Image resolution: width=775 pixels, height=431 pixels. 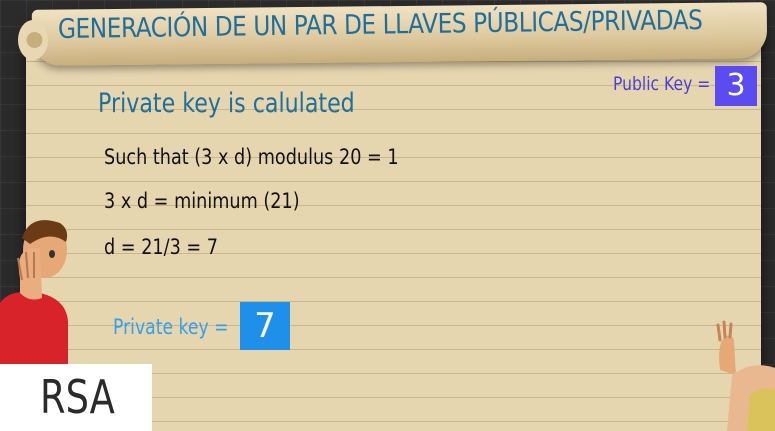 I want to click on private-key-value: 7, so click(x=265, y=326).